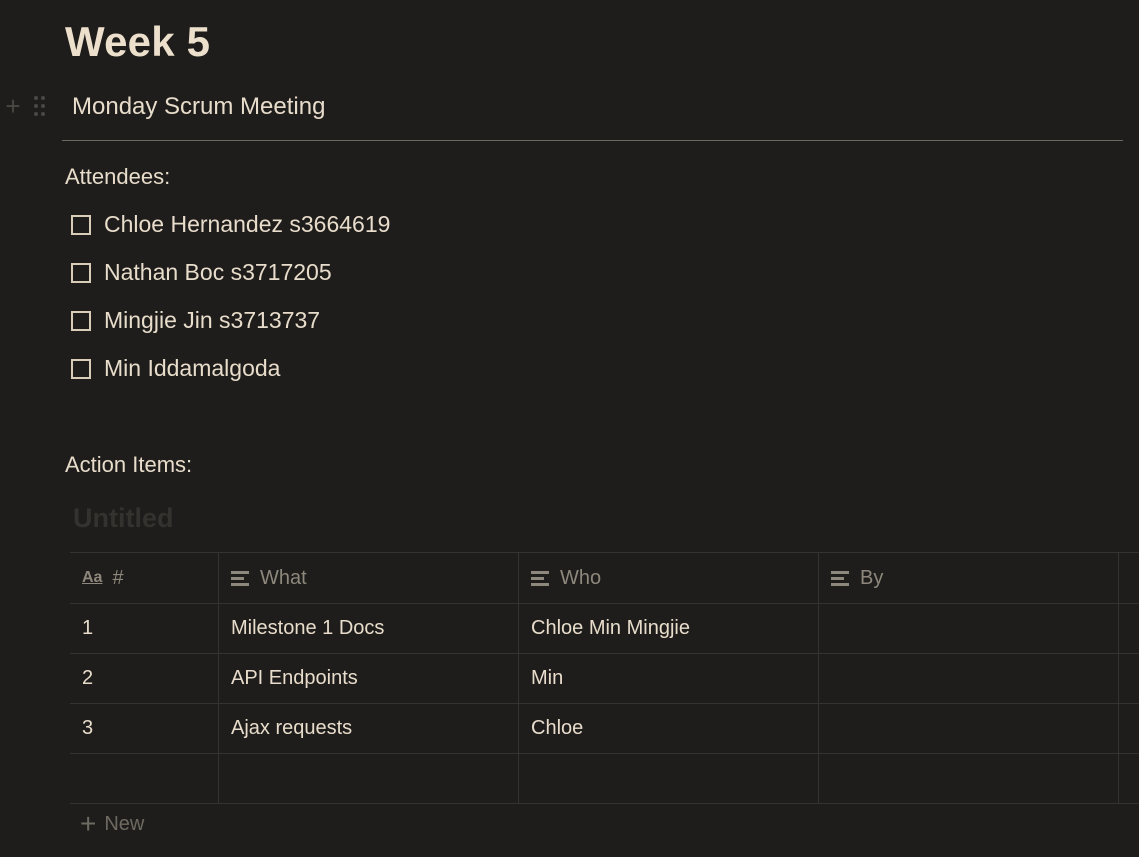 The image size is (1139, 857). I want to click on table-row: 2 API Endpoints Min, so click(604, 679).